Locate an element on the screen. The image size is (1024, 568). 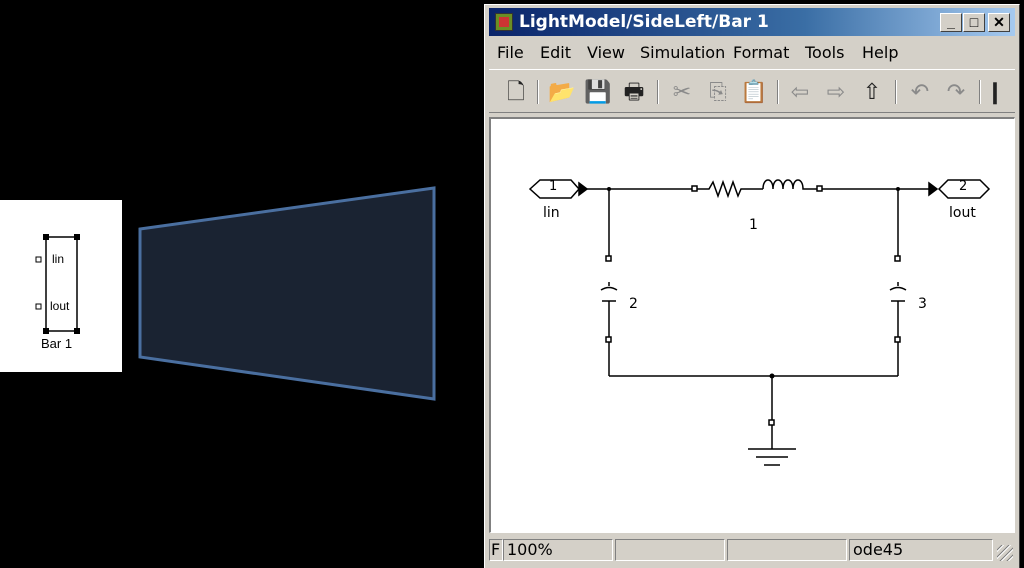
block-name-label: Bar 1 is located at coordinates (57, 343).